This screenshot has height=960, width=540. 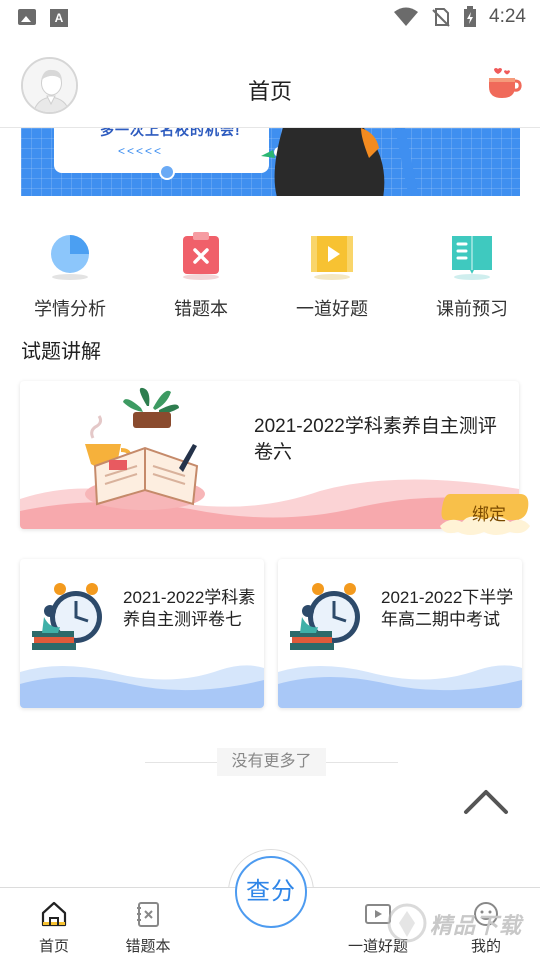 I want to click on font-notification-icon: A, so click(x=59, y=18).